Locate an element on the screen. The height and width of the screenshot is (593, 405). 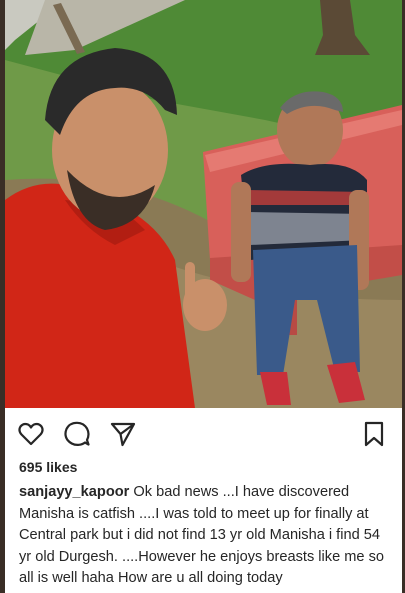
caption-username: sanjayy_kapoor is located at coordinates (74, 492).